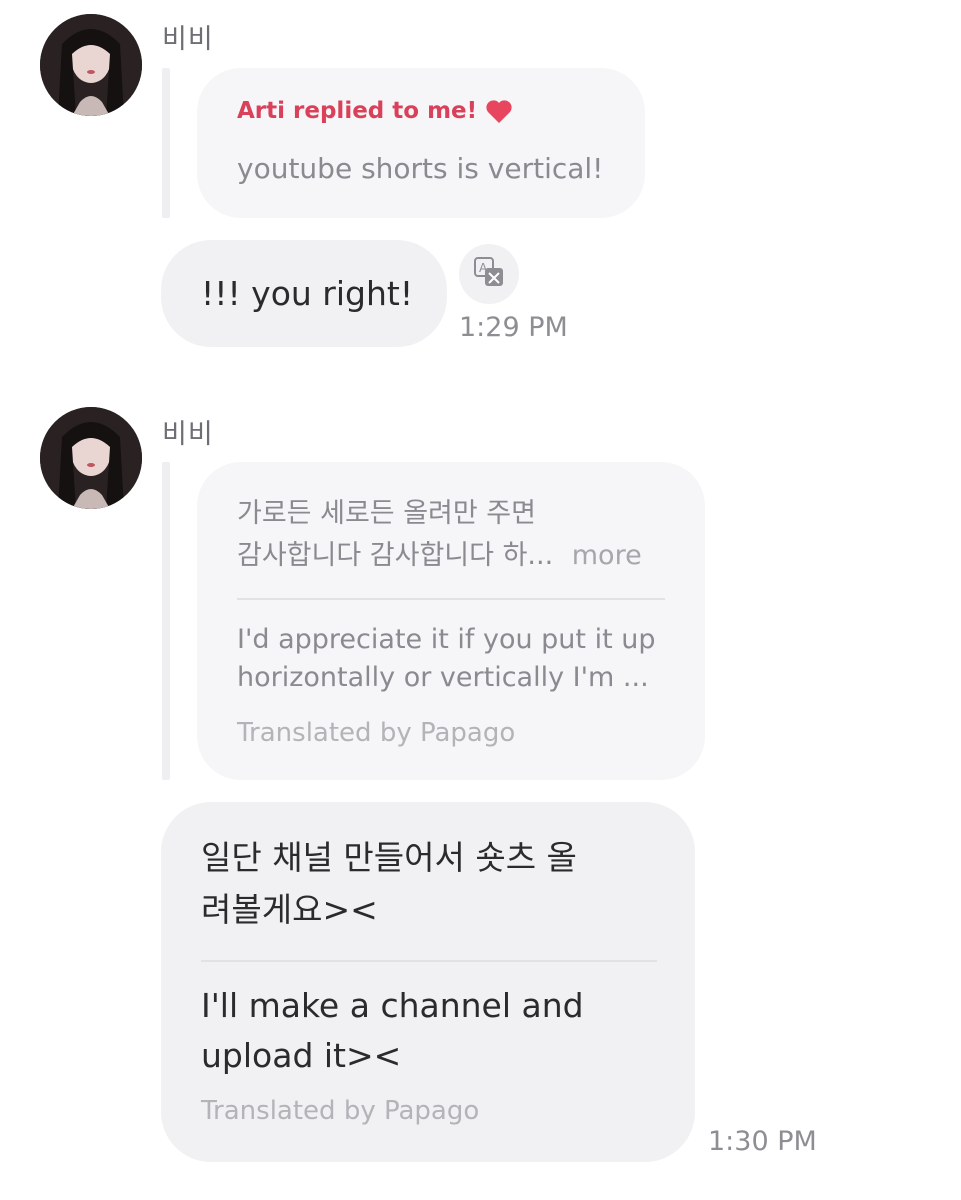  I want to click on message-original-line: 일단 채널 만들어서 숏츠 올, so click(389, 857).